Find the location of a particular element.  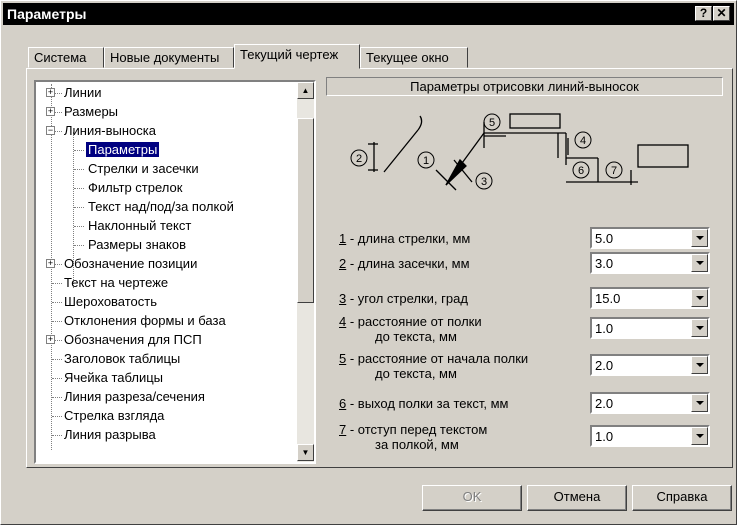

tree-item-label: Линия-выноска is located at coordinates (110, 130).